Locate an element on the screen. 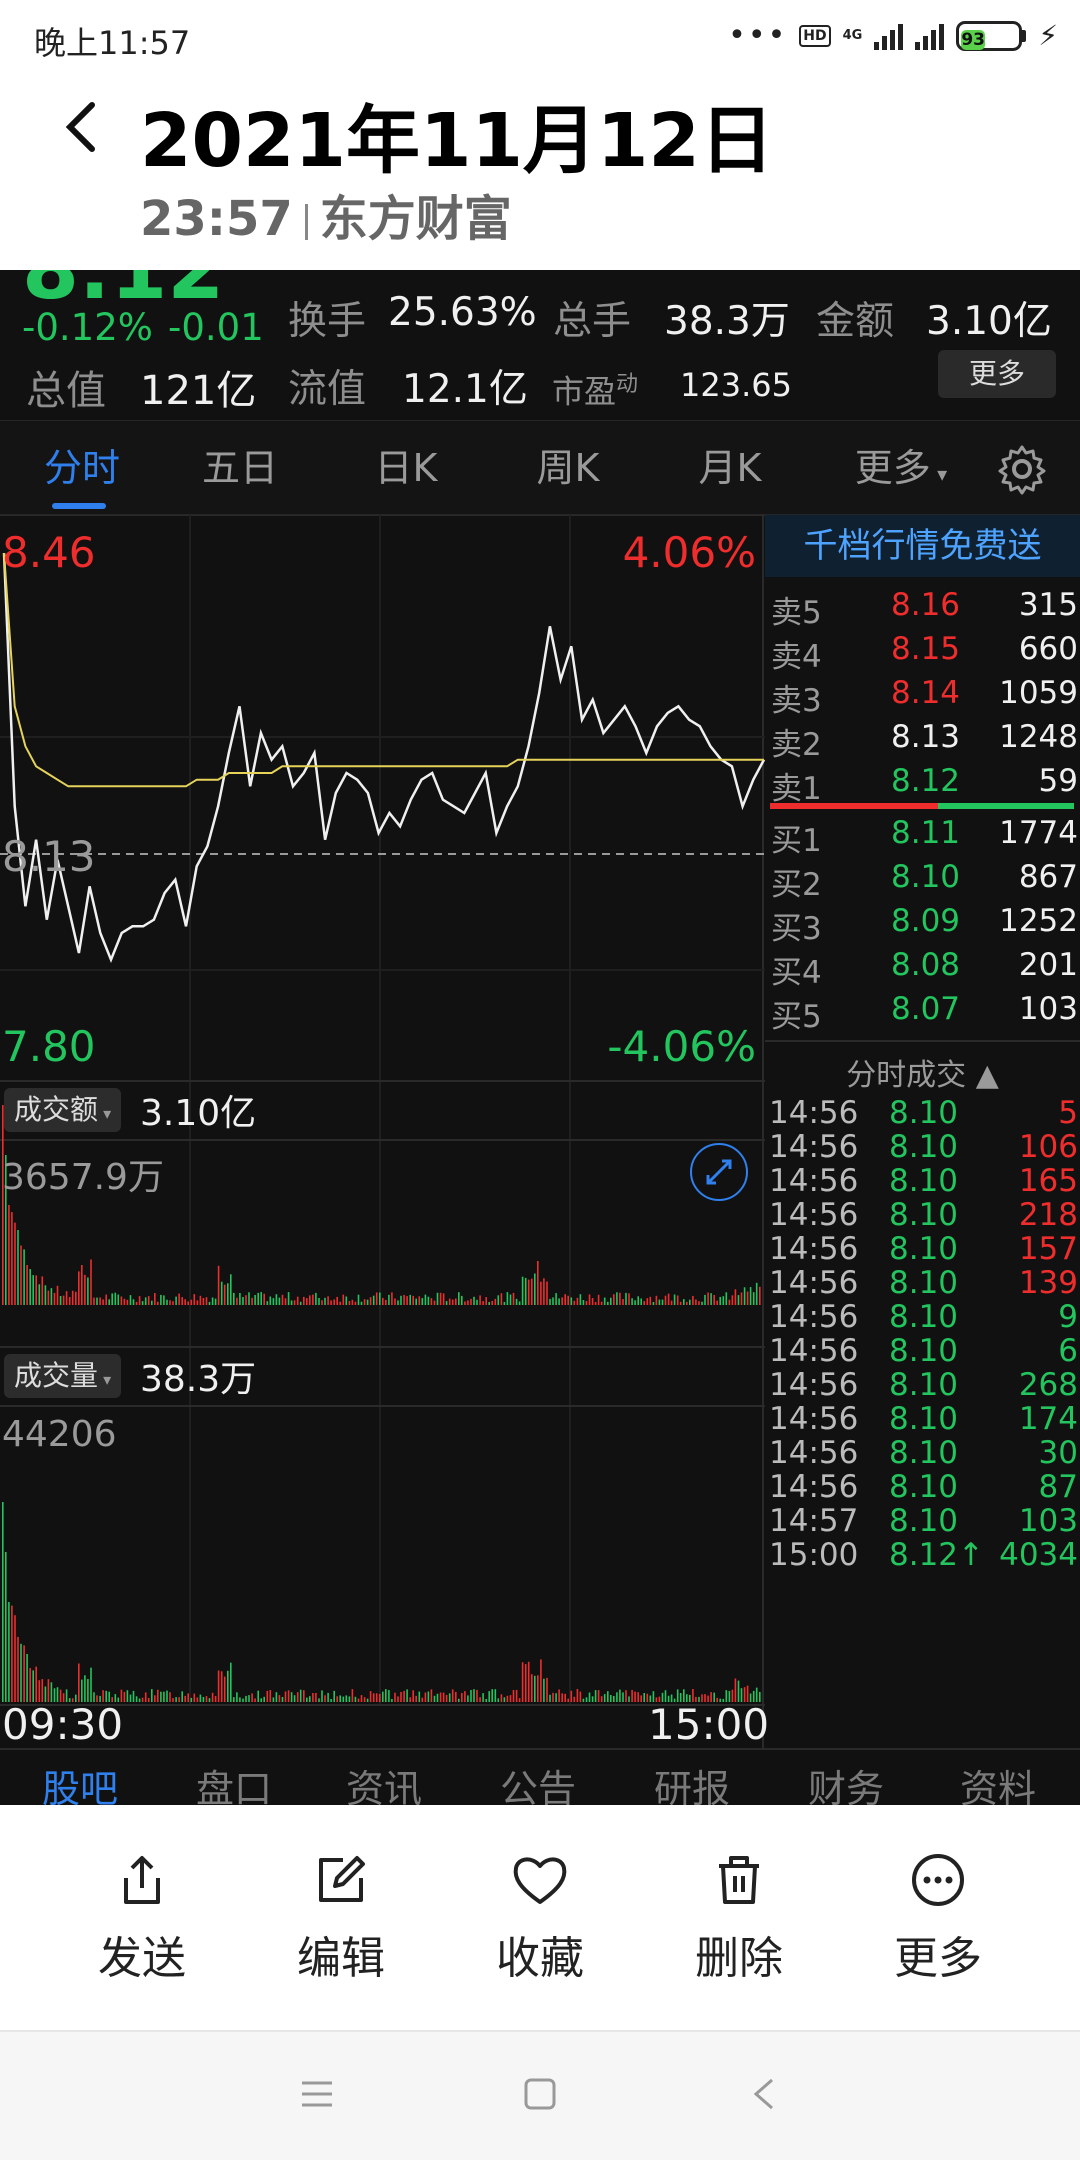  tab-news: 资讯 is located at coordinates (384, 1781).